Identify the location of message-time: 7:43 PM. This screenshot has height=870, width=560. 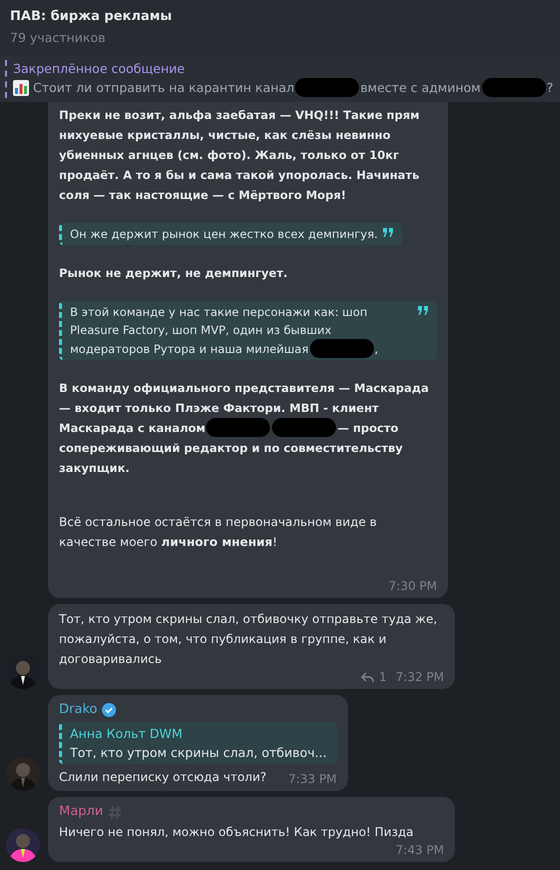
(420, 850).